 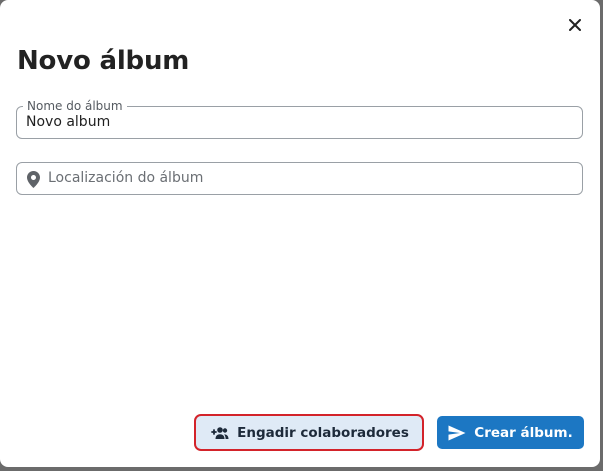 I want to click on create-album-label: Crear álbum., so click(x=523, y=432).